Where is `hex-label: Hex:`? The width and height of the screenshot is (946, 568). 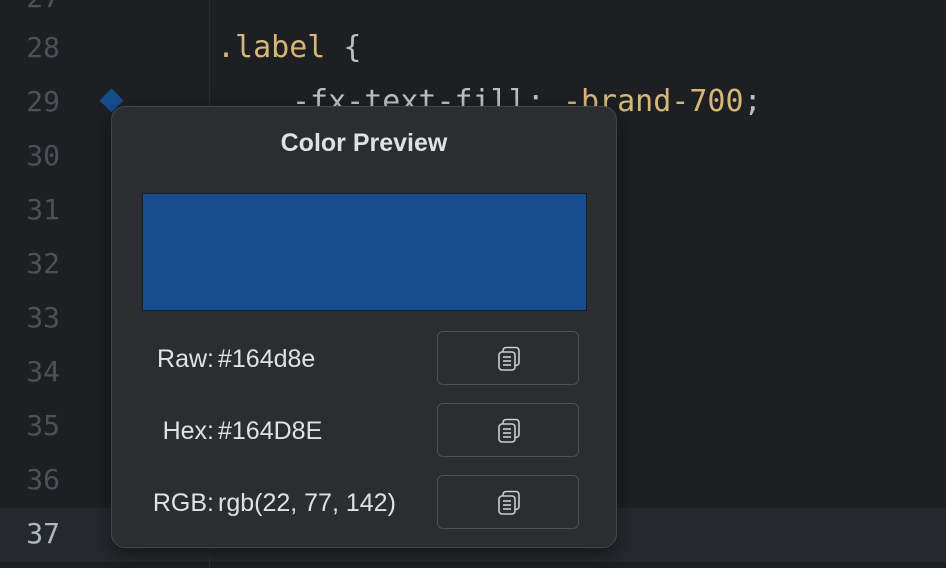
hex-label: Hex: is located at coordinates (188, 431).